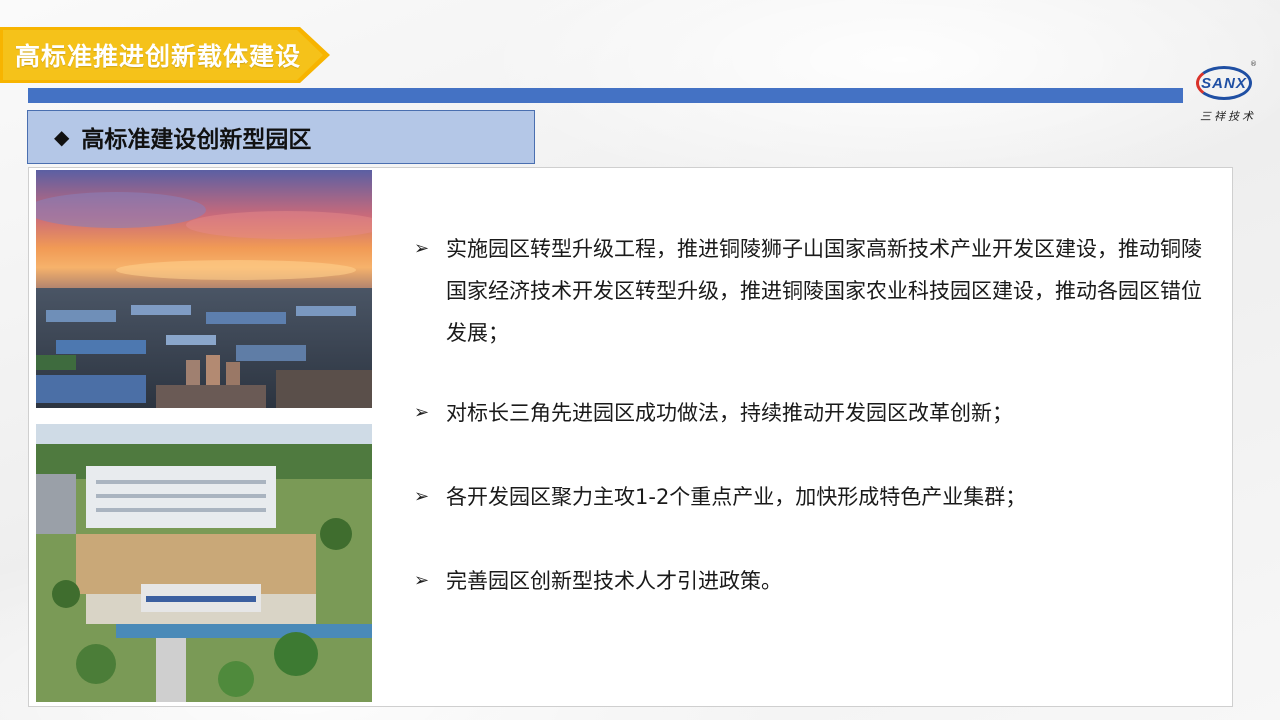 The height and width of the screenshot is (720, 1280). I want to click on section-heading-box: ◆ 高标准建设创新型园区, so click(281, 137).